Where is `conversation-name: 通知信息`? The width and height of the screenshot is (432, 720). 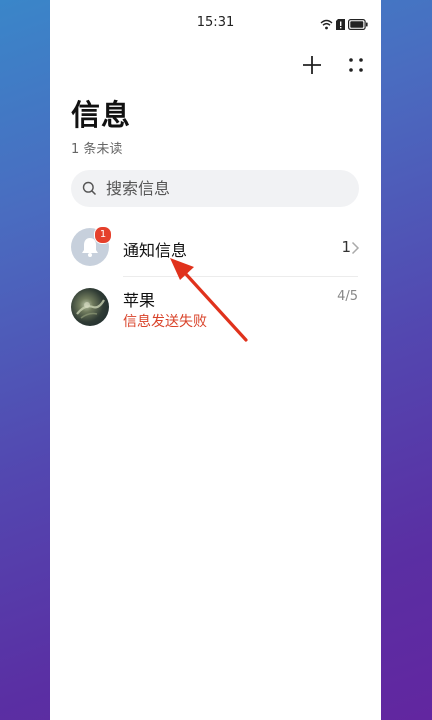 conversation-name: 通知信息 is located at coordinates (155, 250).